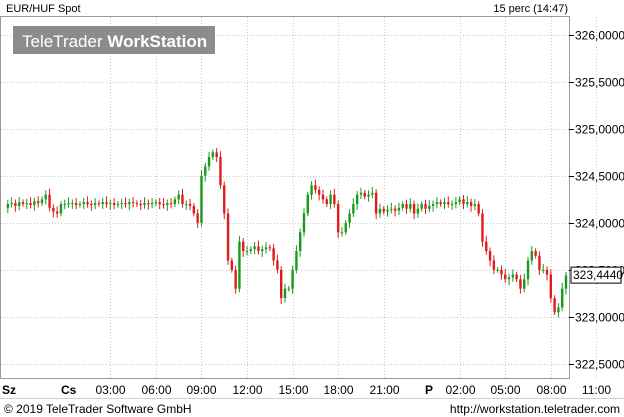 This screenshot has width=624, height=417. I want to click on x-tick-label: 18:00, so click(338, 390).